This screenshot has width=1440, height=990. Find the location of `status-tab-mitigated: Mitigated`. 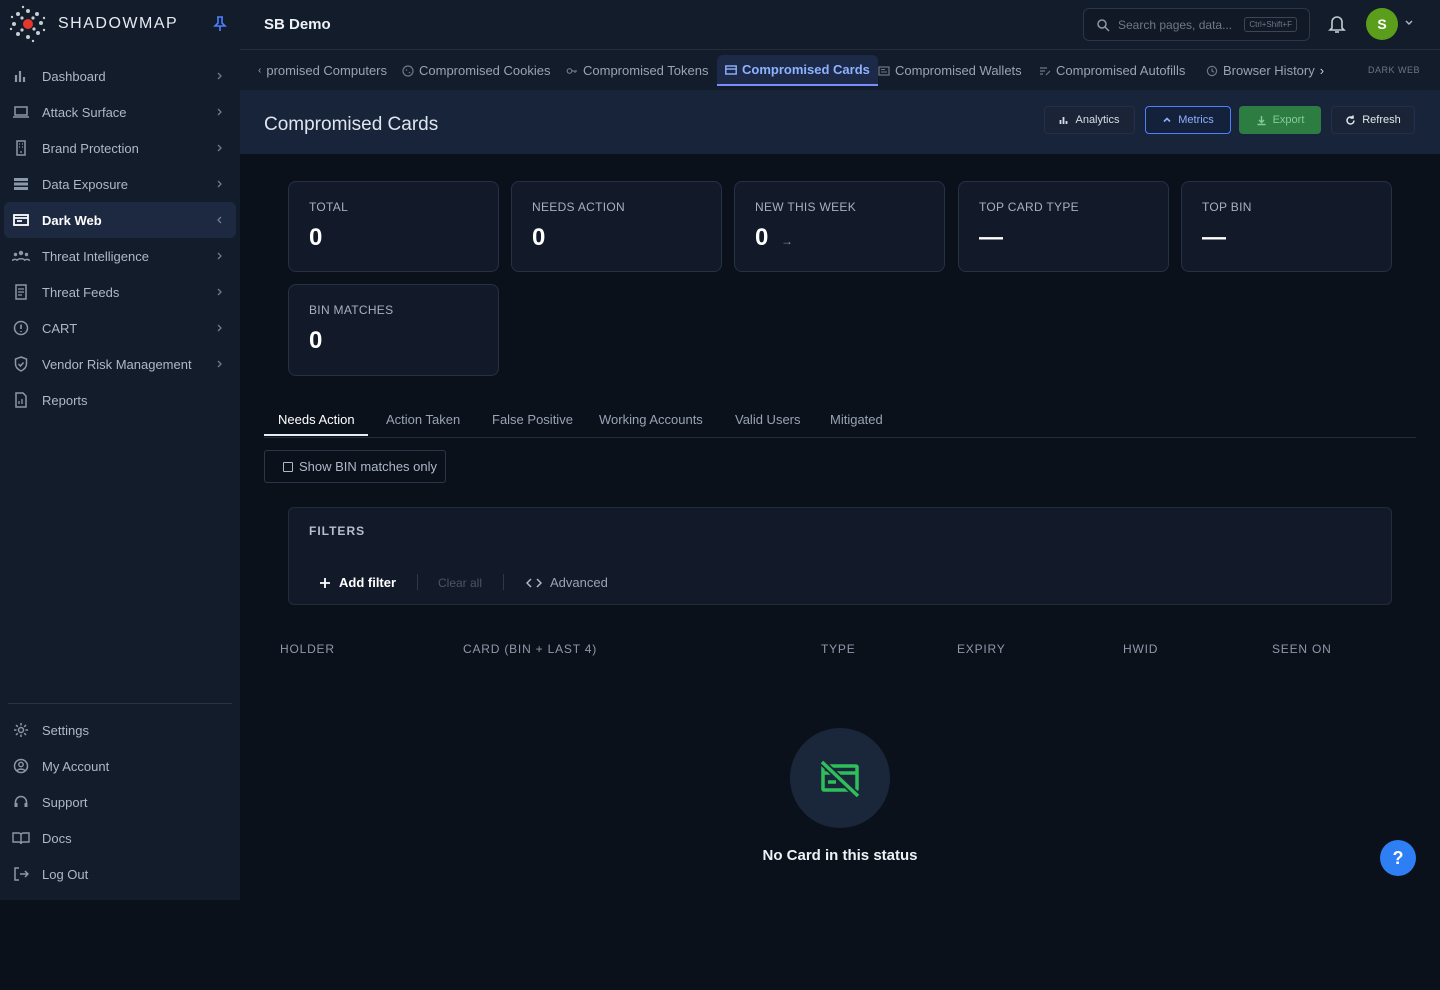

status-tab-mitigated: Mitigated is located at coordinates (856, 419).